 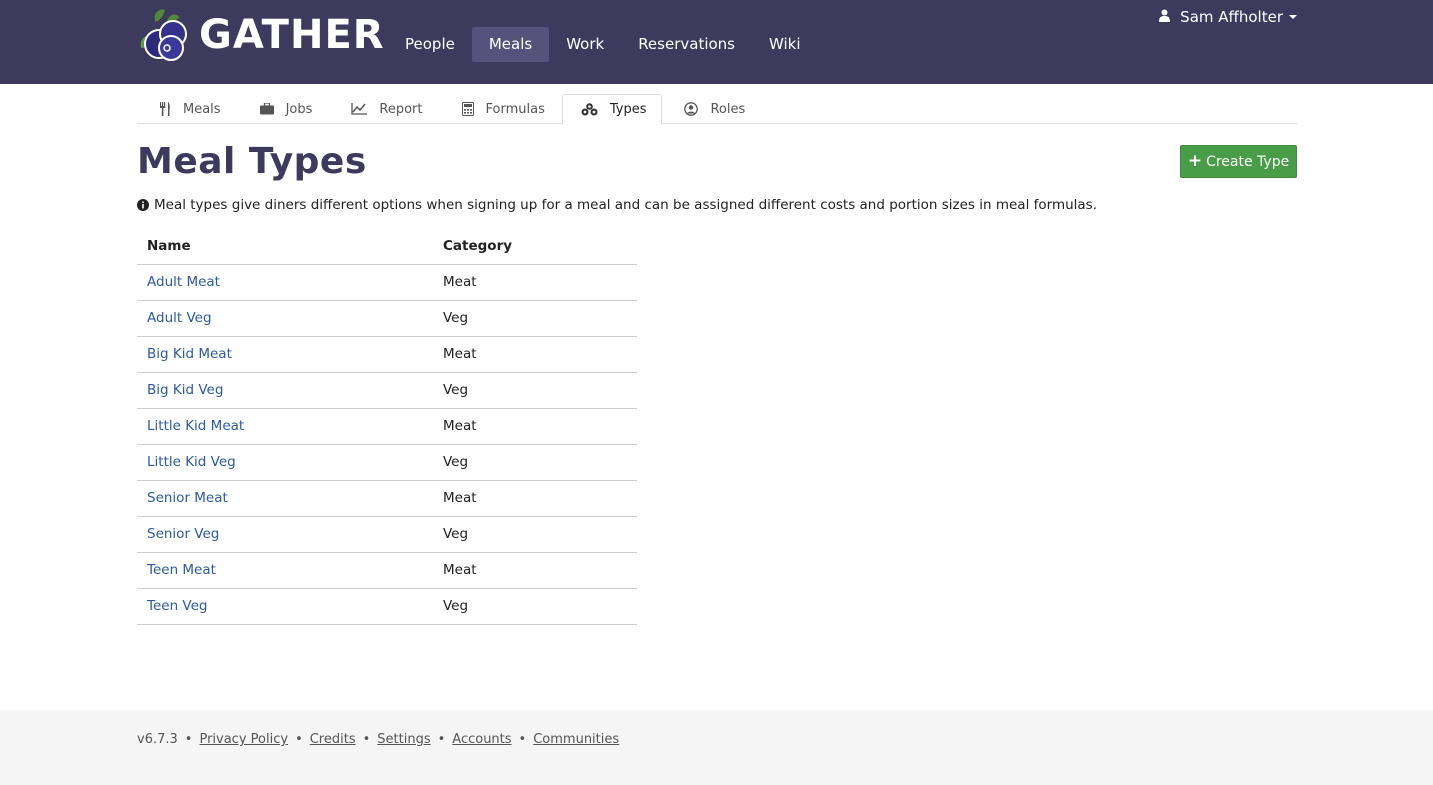 I want to click on plus-icon: +, so click(x=1195, y=161).